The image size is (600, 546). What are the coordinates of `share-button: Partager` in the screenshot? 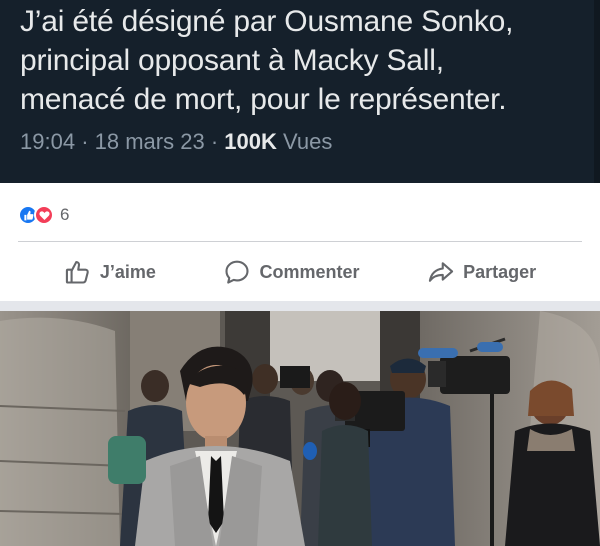 It's located at (481, 272).